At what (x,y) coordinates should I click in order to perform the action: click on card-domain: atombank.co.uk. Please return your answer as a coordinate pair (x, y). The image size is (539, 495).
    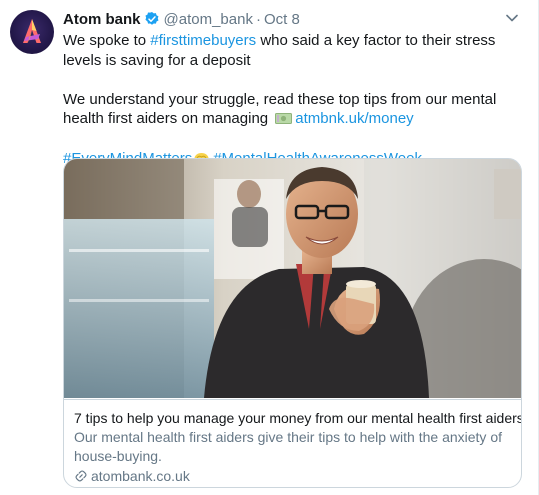
    Looking at the image, I should click on (140, 476).